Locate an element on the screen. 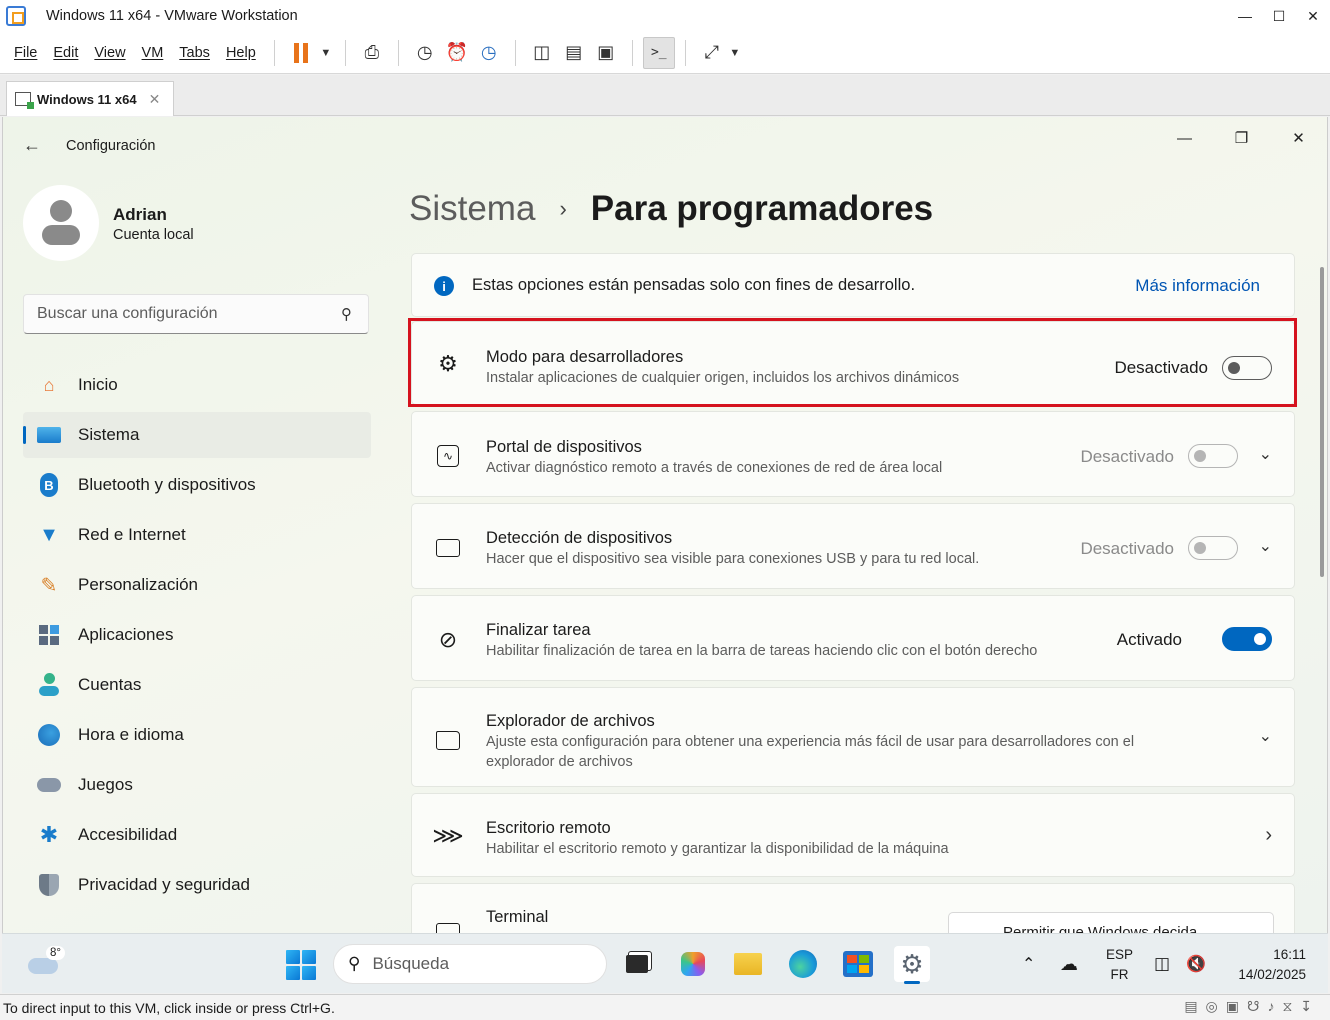 The height and width of the screenshot is (1020, 1330). onedrive-offline-icon: ☁ is located at coordinates (1069, 964).